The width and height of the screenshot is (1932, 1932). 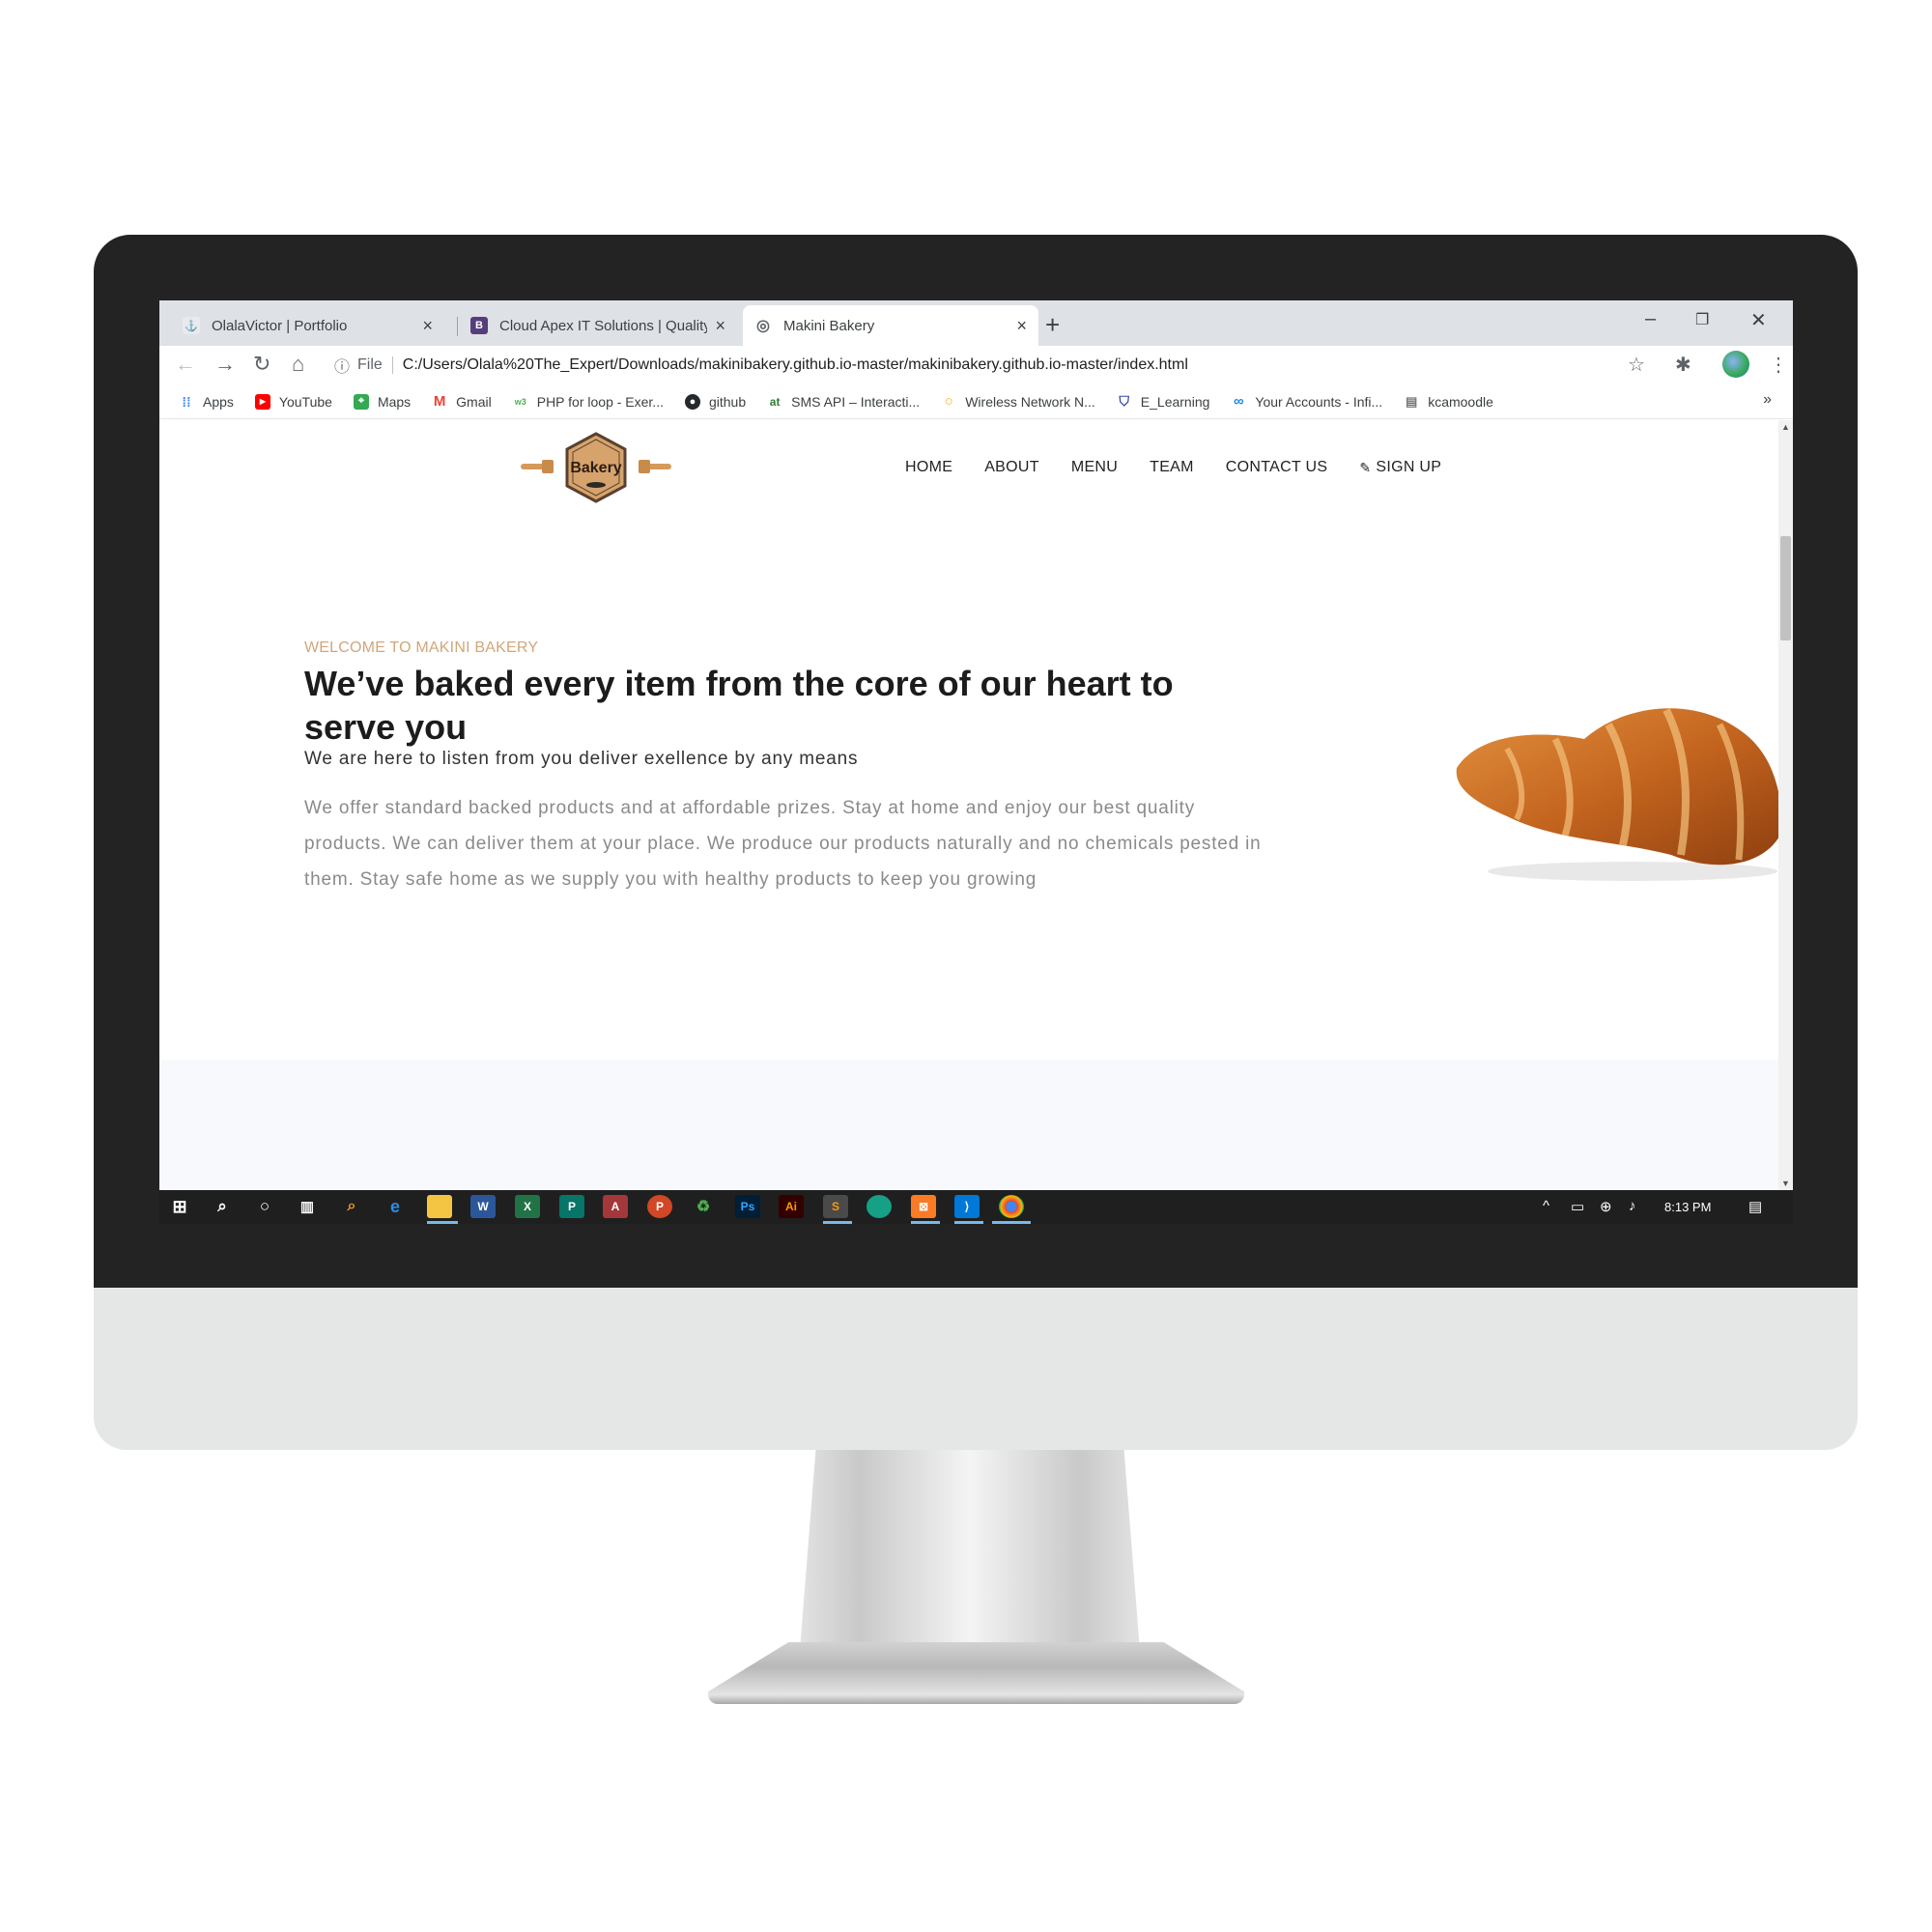 What do you see at coordinates (1365, 467) in the screenshot?
I see `edit-icon: ✎` at bounding box center [1365, 467].